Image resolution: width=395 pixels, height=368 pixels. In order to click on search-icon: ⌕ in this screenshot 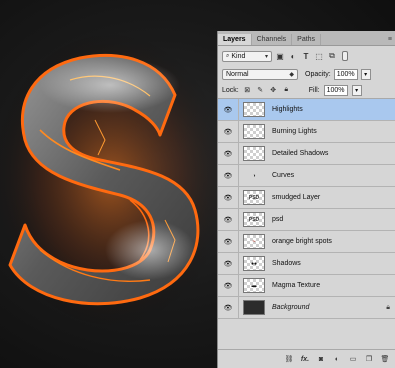, I will do `click(228, 55)`.